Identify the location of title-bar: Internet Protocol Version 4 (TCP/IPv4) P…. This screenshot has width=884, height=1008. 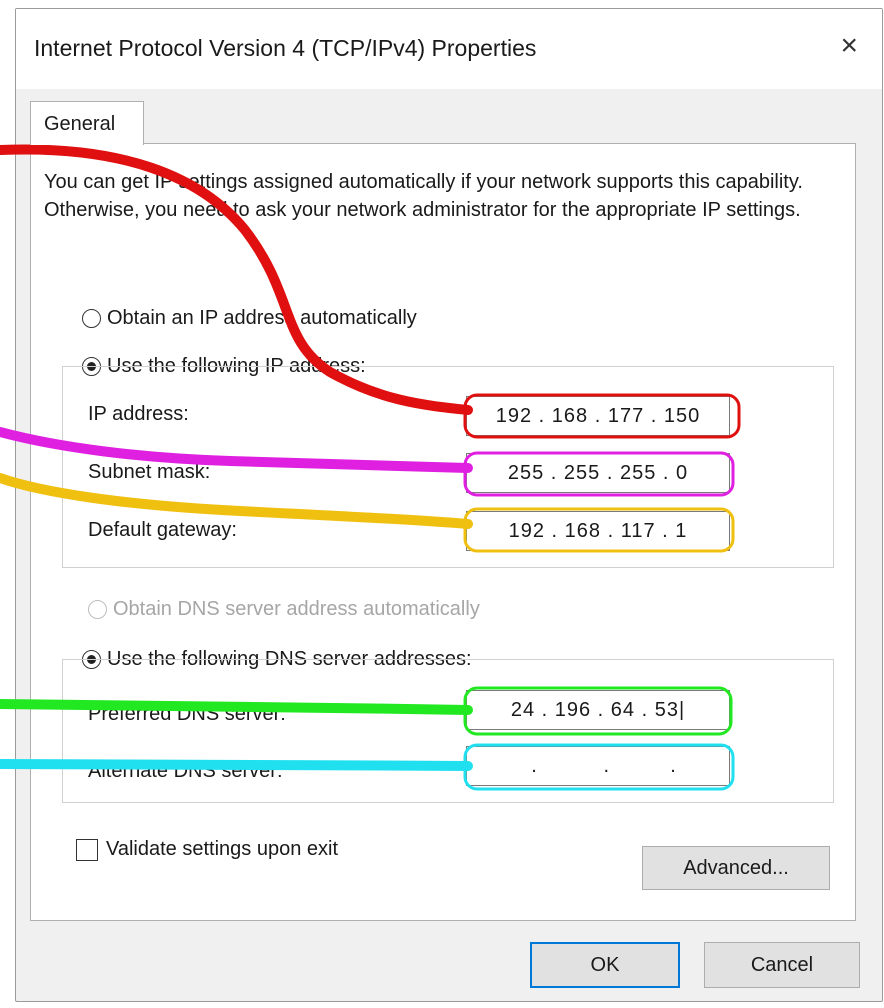
(449, 49).